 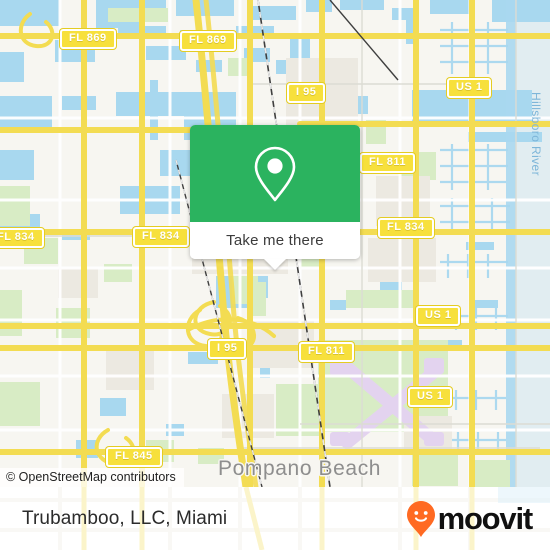 What do you see at coordinates (485, 518) in the screenshot?
I see `moovit-wordmark: moovit` at bounding box center [485, 518].